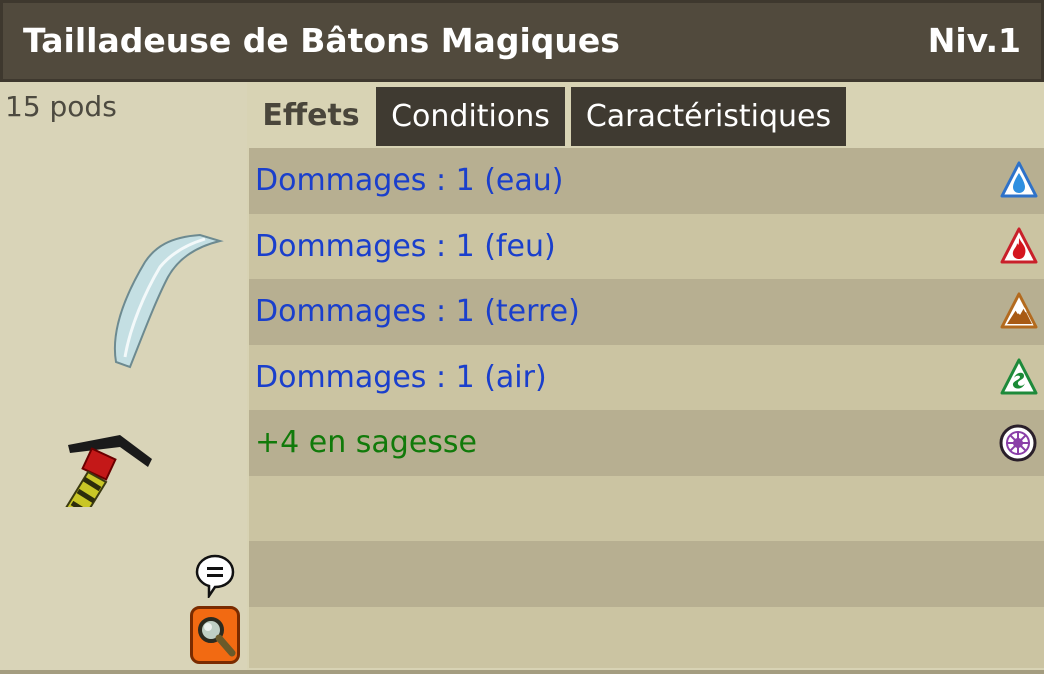 The height and width of the screenshot is (674, 1044). Describe the element at coordinates (311, 115) in the screenshot. I see `tab-effets: Effets` at that location.